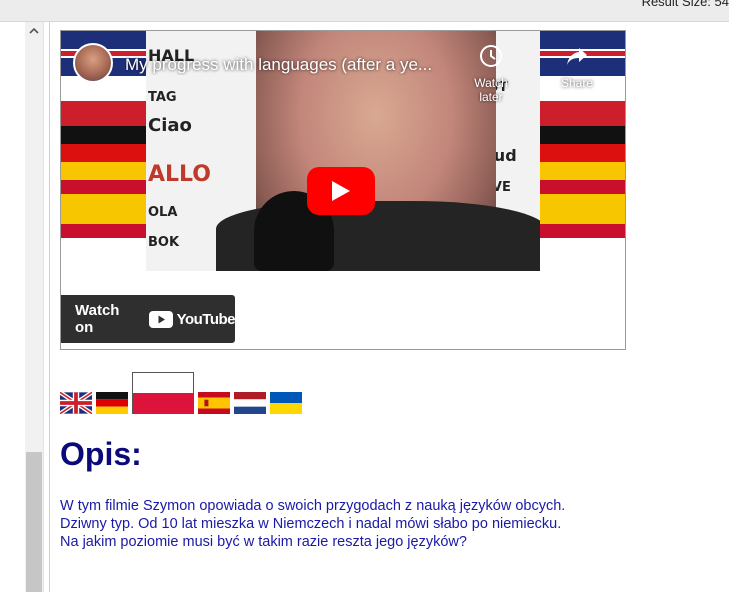 Image resolution: width=729 pixels, height=592 pixels. Describe the element at coordinates (93, 63) in the screenshot. I see `channel-avatar` at that location.